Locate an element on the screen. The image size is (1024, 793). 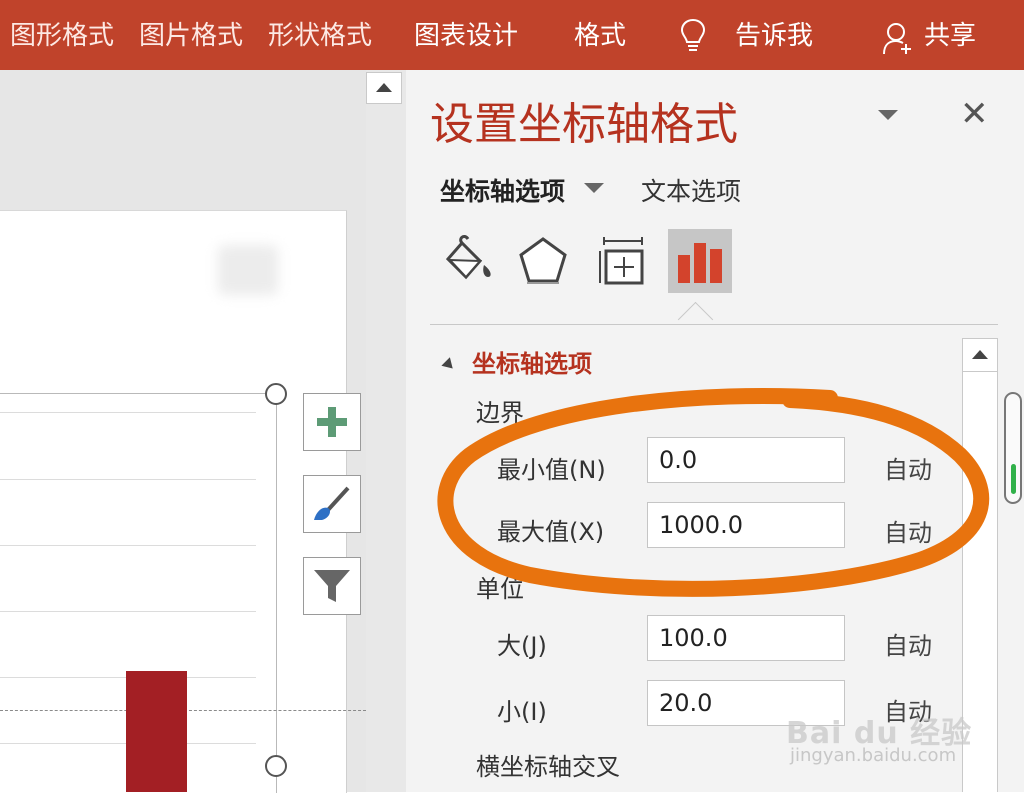
major-unit-label: 大(J) is located at coordinates (522, 646).